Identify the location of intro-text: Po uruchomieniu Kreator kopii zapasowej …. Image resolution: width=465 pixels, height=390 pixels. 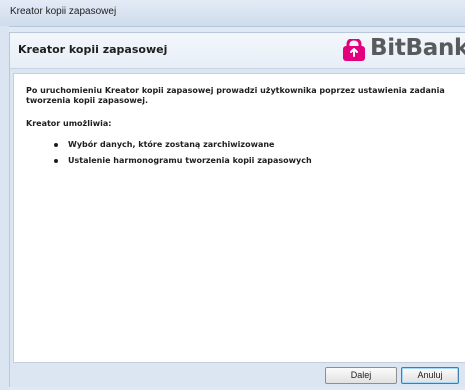
(235, 95).